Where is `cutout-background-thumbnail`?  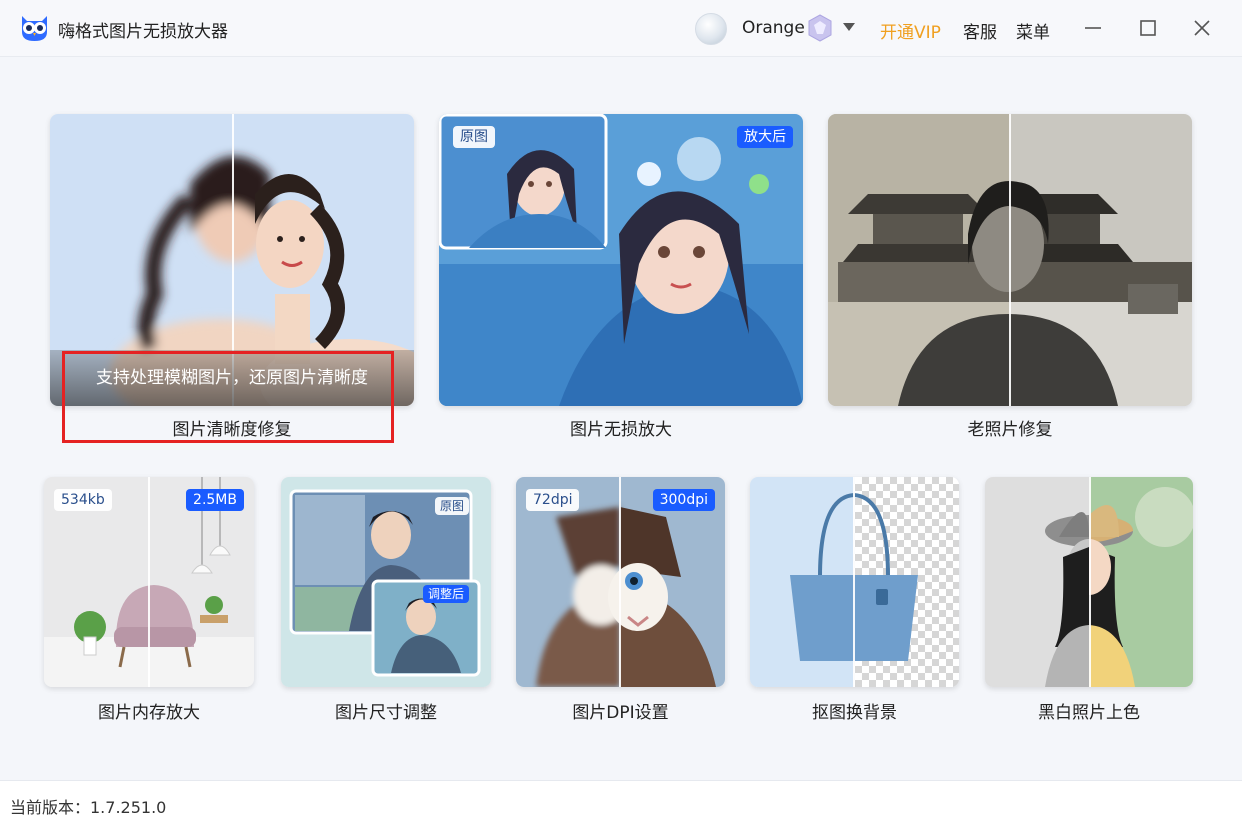
cutout-background-thumbnail is located at coordinates (854, 582).